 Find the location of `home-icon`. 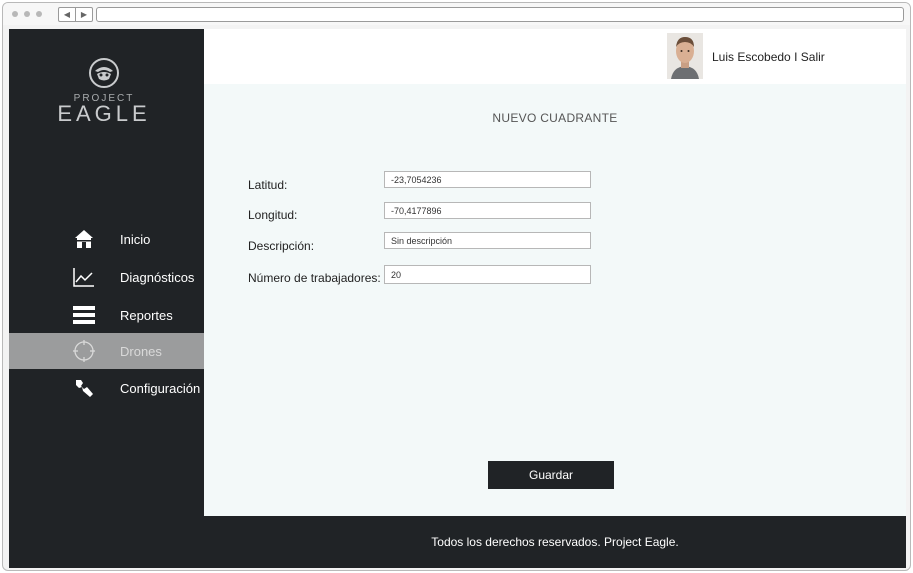

home-icon is located at coordinates (84, 239).